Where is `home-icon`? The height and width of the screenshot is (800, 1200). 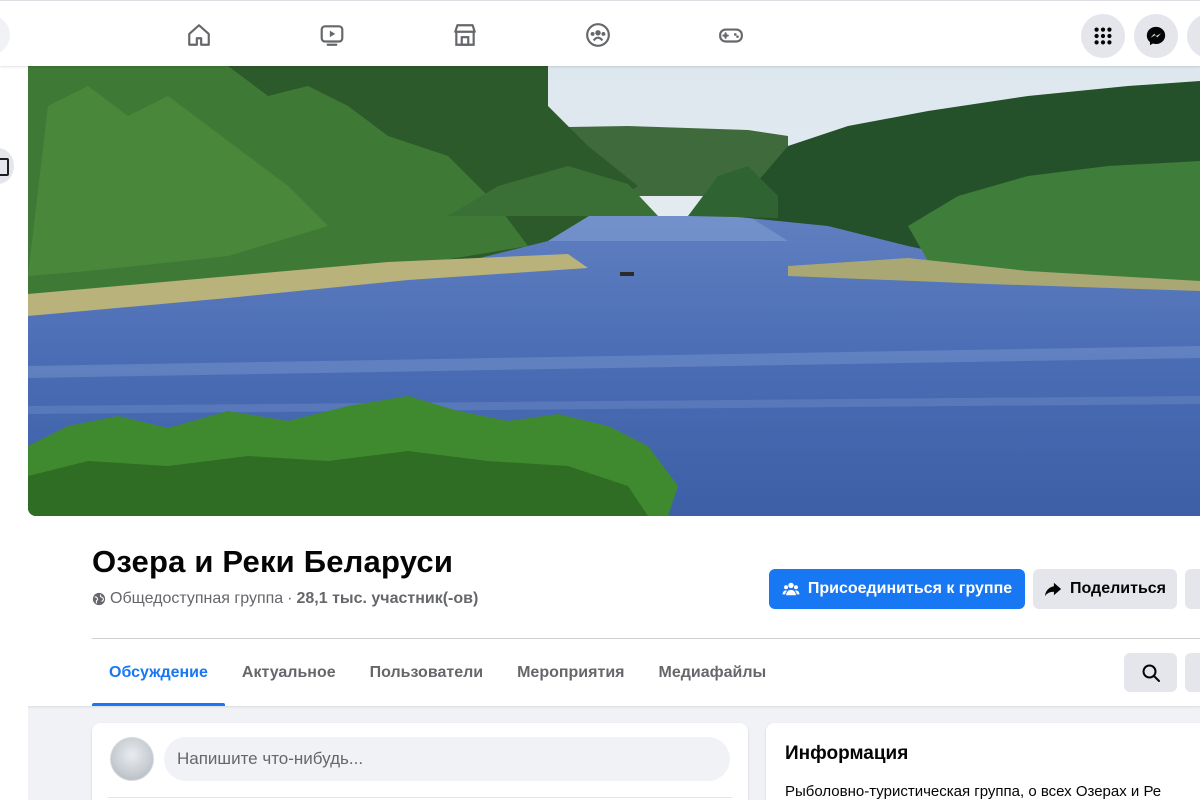 home-icon is located at coordinates (199, 35).